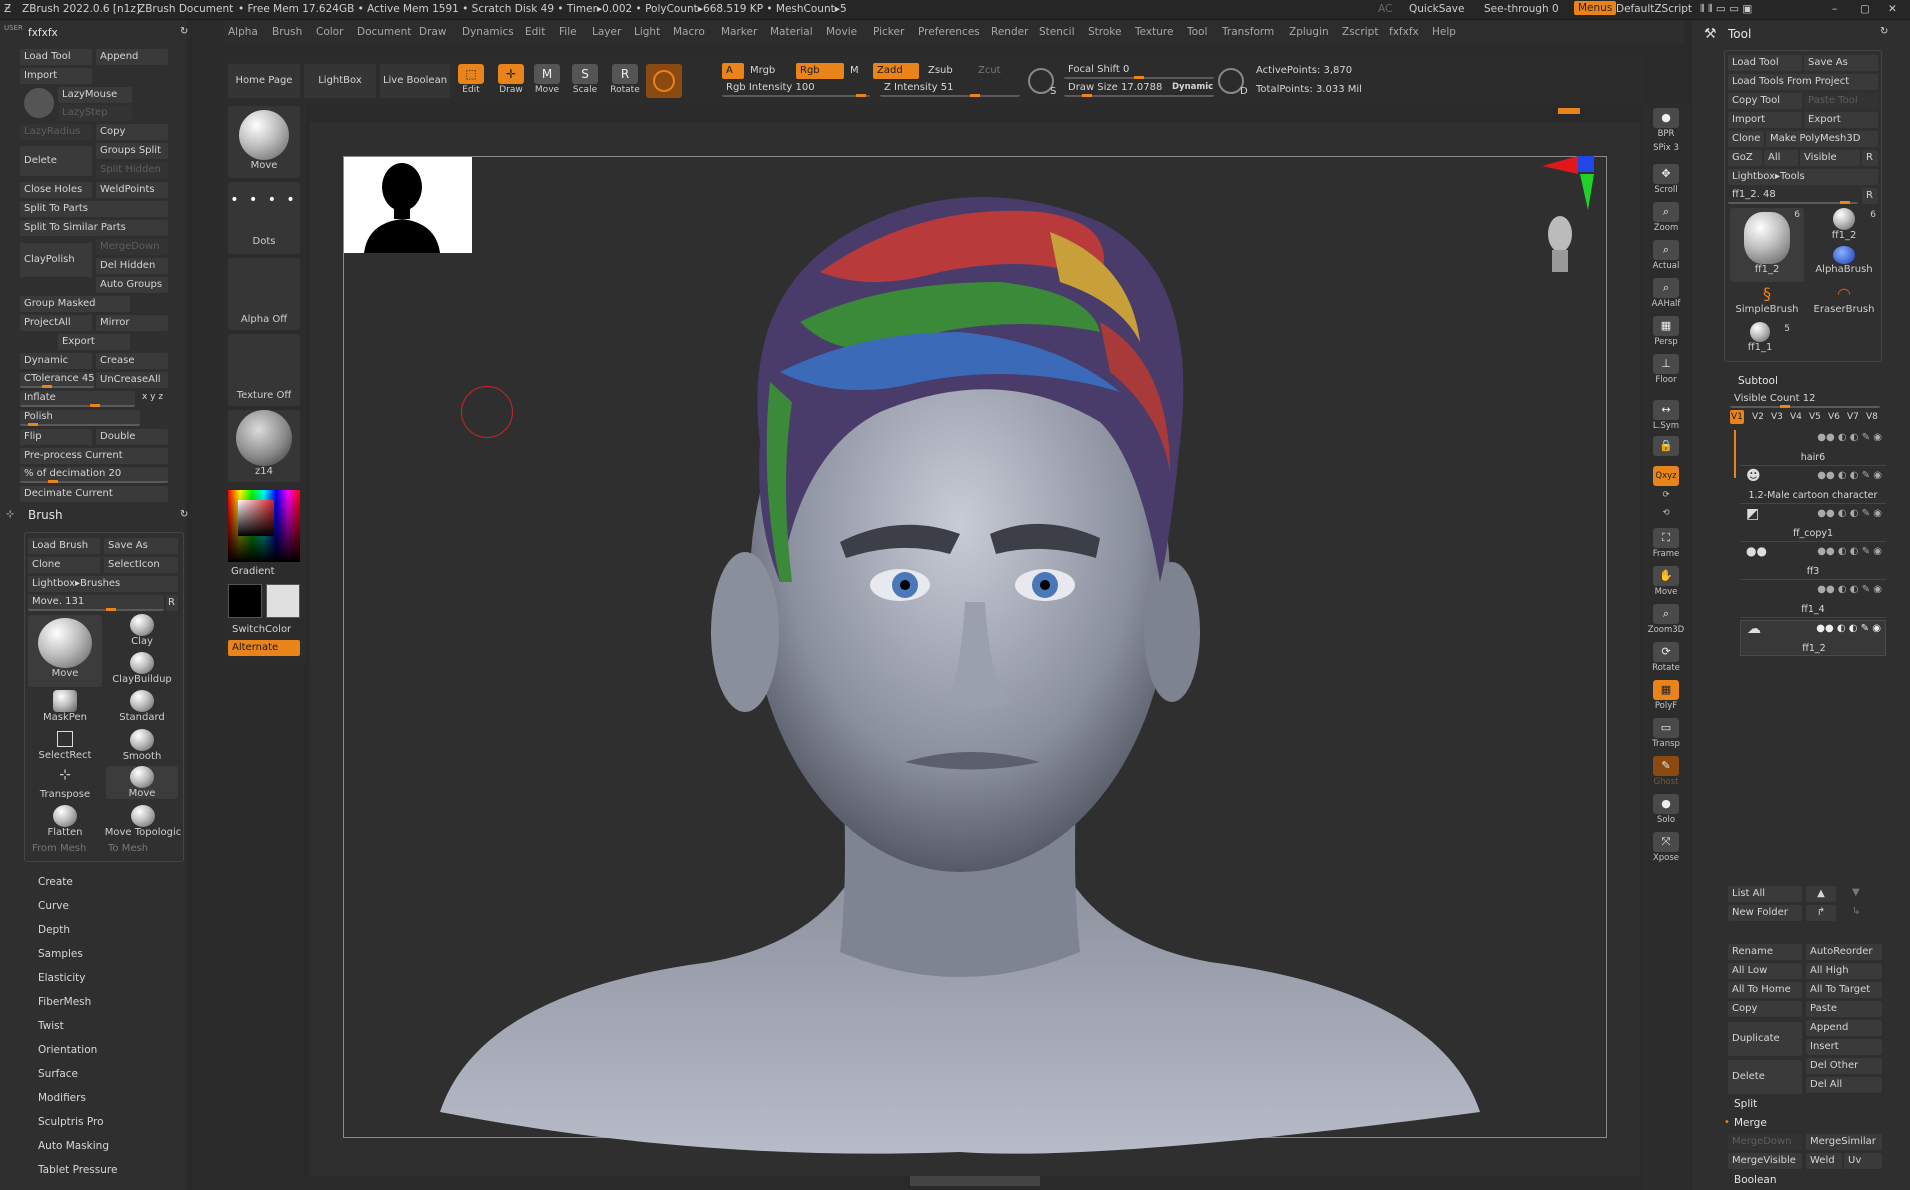 This screenshot has height=1190, width=1910. I want to click on subtool-row-ff-copy1: ◩ ●● ◐ ◐ ✎ ◉ ff_copy1, so click(1813, 524).